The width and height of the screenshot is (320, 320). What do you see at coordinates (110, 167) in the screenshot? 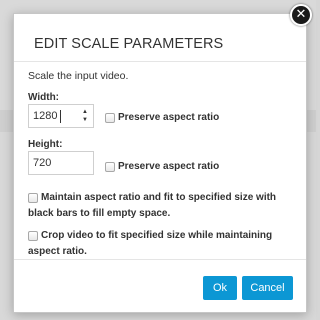
I see `height-preserve-aspect-checkbox` at bounding box center [110, 167].